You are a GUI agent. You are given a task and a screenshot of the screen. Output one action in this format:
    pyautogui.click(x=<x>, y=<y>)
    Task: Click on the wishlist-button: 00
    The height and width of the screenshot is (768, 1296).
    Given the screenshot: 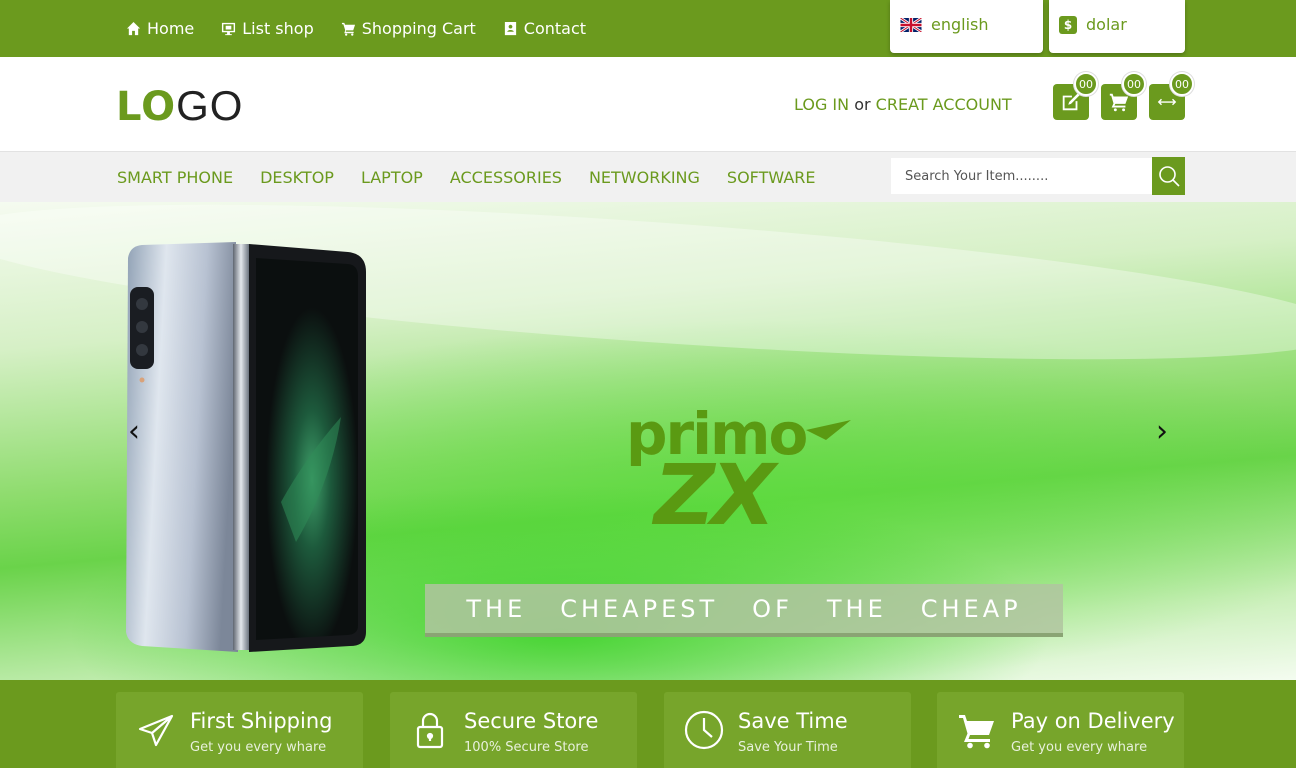 What is the action you would take?
    pyautogui.click(x=1075, y=96)
    